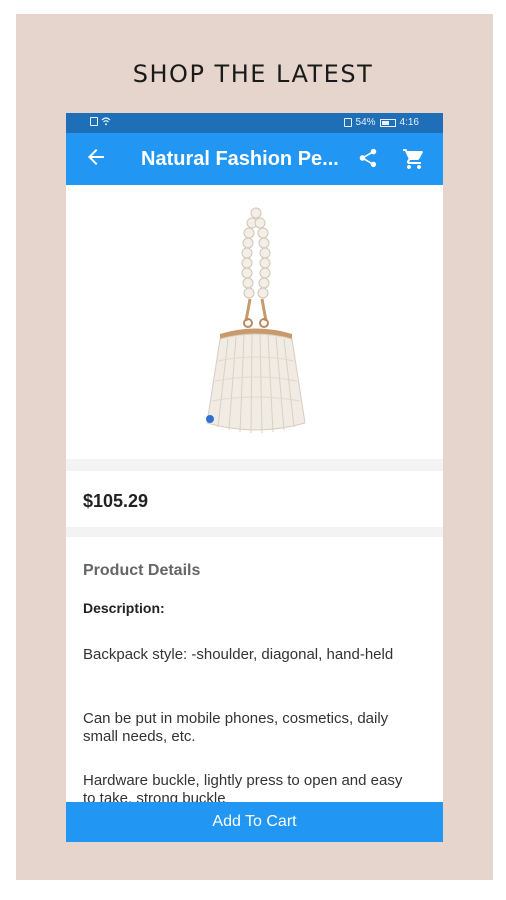 This screenshot has height=900, width=506. What do you see at coordinates (100, 121) in the screenshot?
I see `status-left-icons` at bounding box center [100, 121].